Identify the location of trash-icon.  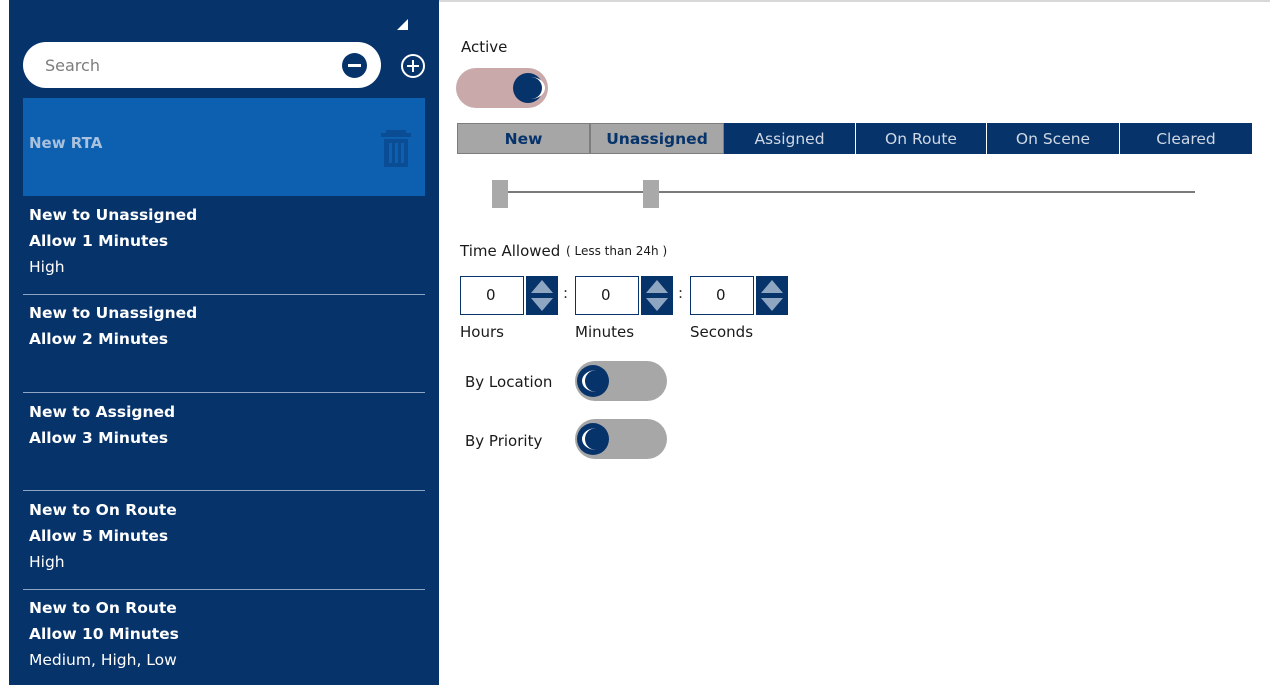
(396, 148).